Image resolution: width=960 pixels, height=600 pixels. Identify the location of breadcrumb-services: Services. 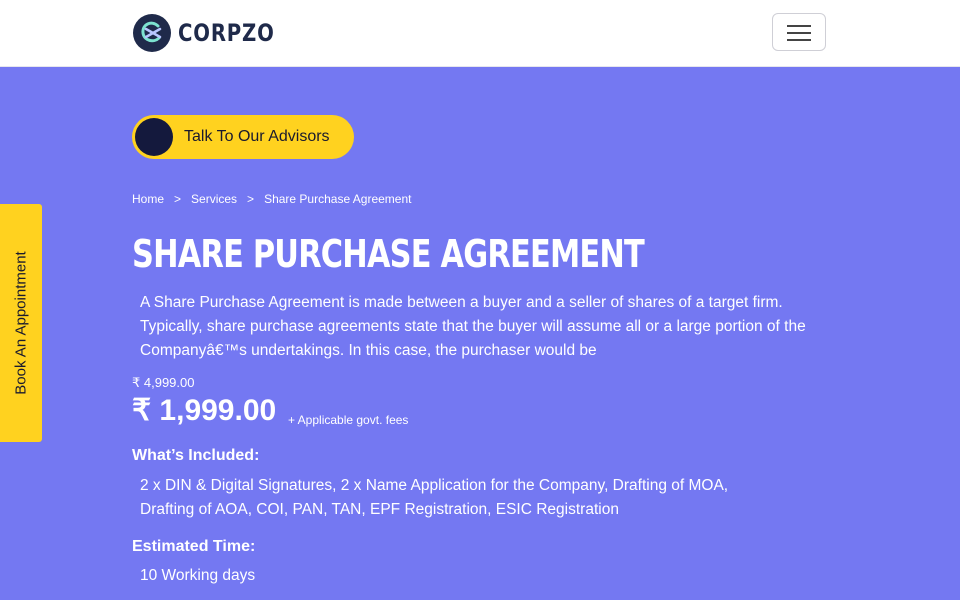
(214, 199).